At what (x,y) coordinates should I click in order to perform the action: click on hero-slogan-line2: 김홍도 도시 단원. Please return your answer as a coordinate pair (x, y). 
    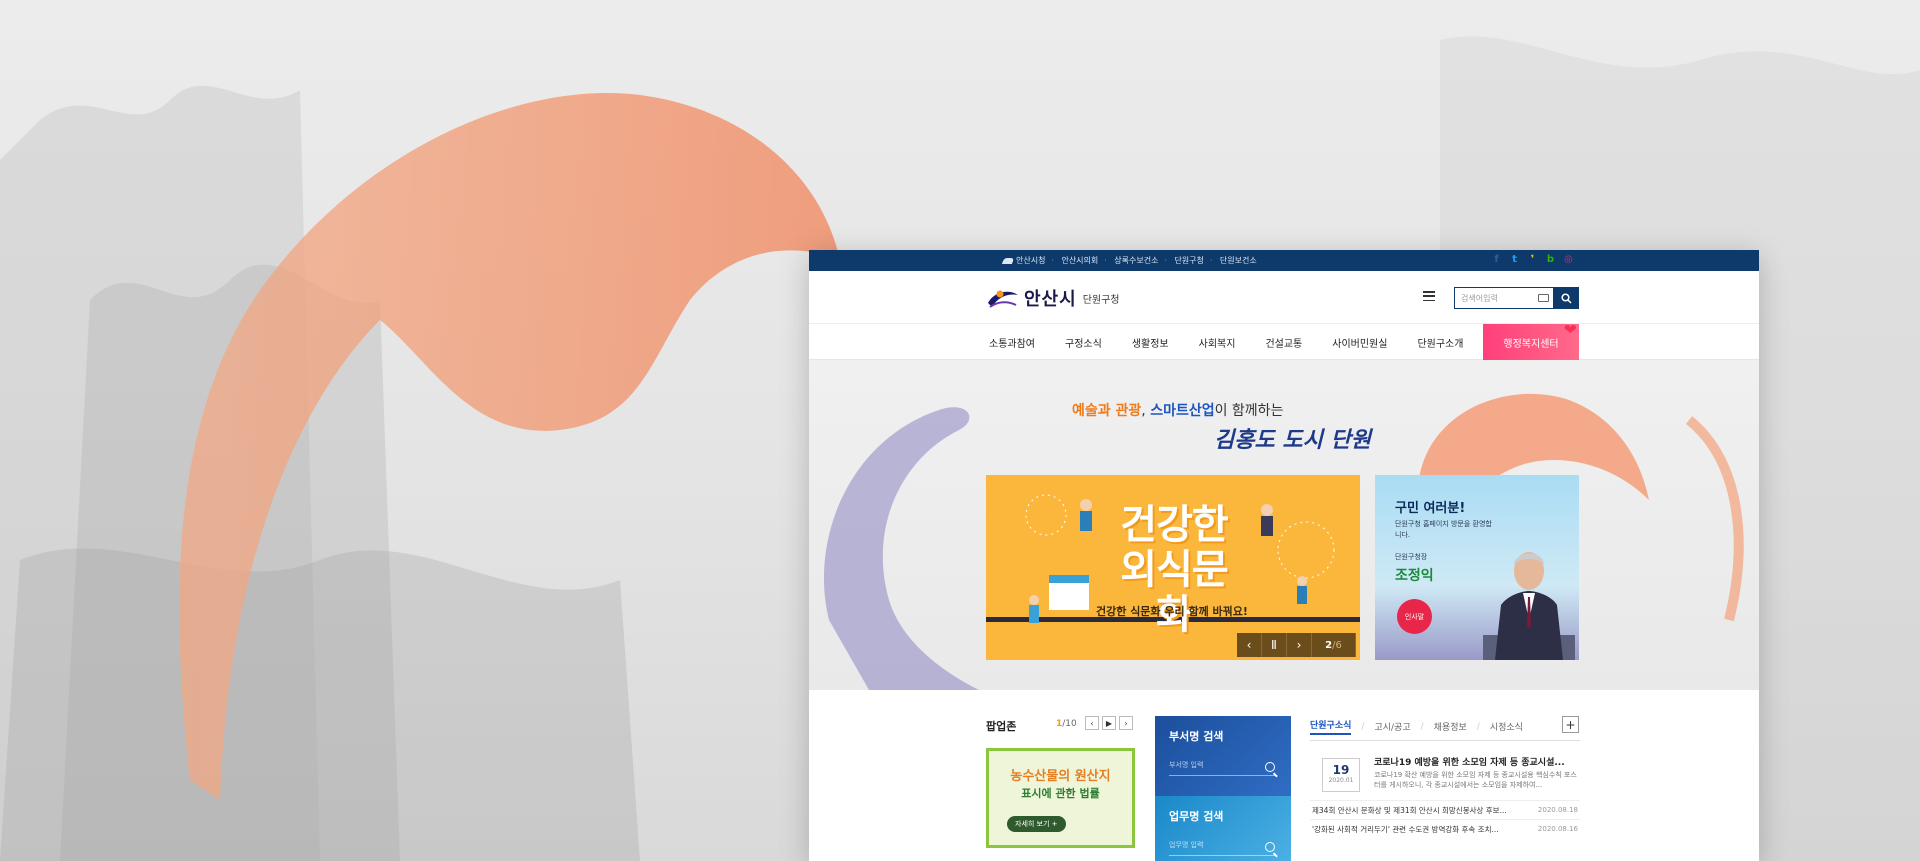
    Looking at the image, I should click on (1292, 440).